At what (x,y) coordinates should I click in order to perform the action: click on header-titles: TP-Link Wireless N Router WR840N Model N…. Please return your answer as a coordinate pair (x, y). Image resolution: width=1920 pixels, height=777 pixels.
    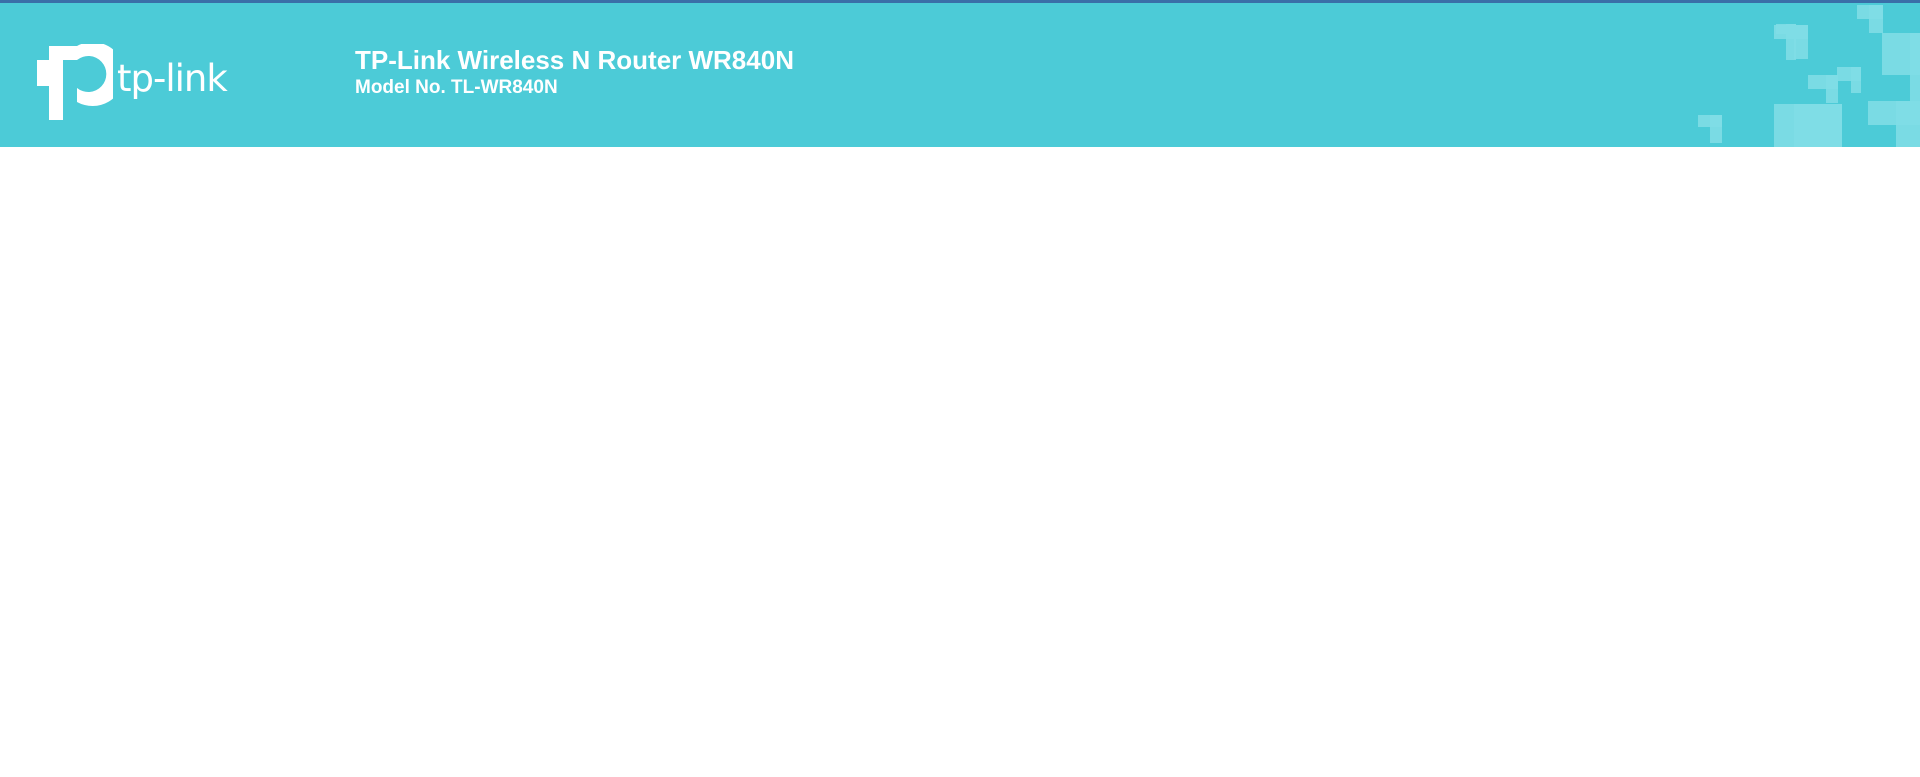
    Looking at the image, I should click on (574, 72).